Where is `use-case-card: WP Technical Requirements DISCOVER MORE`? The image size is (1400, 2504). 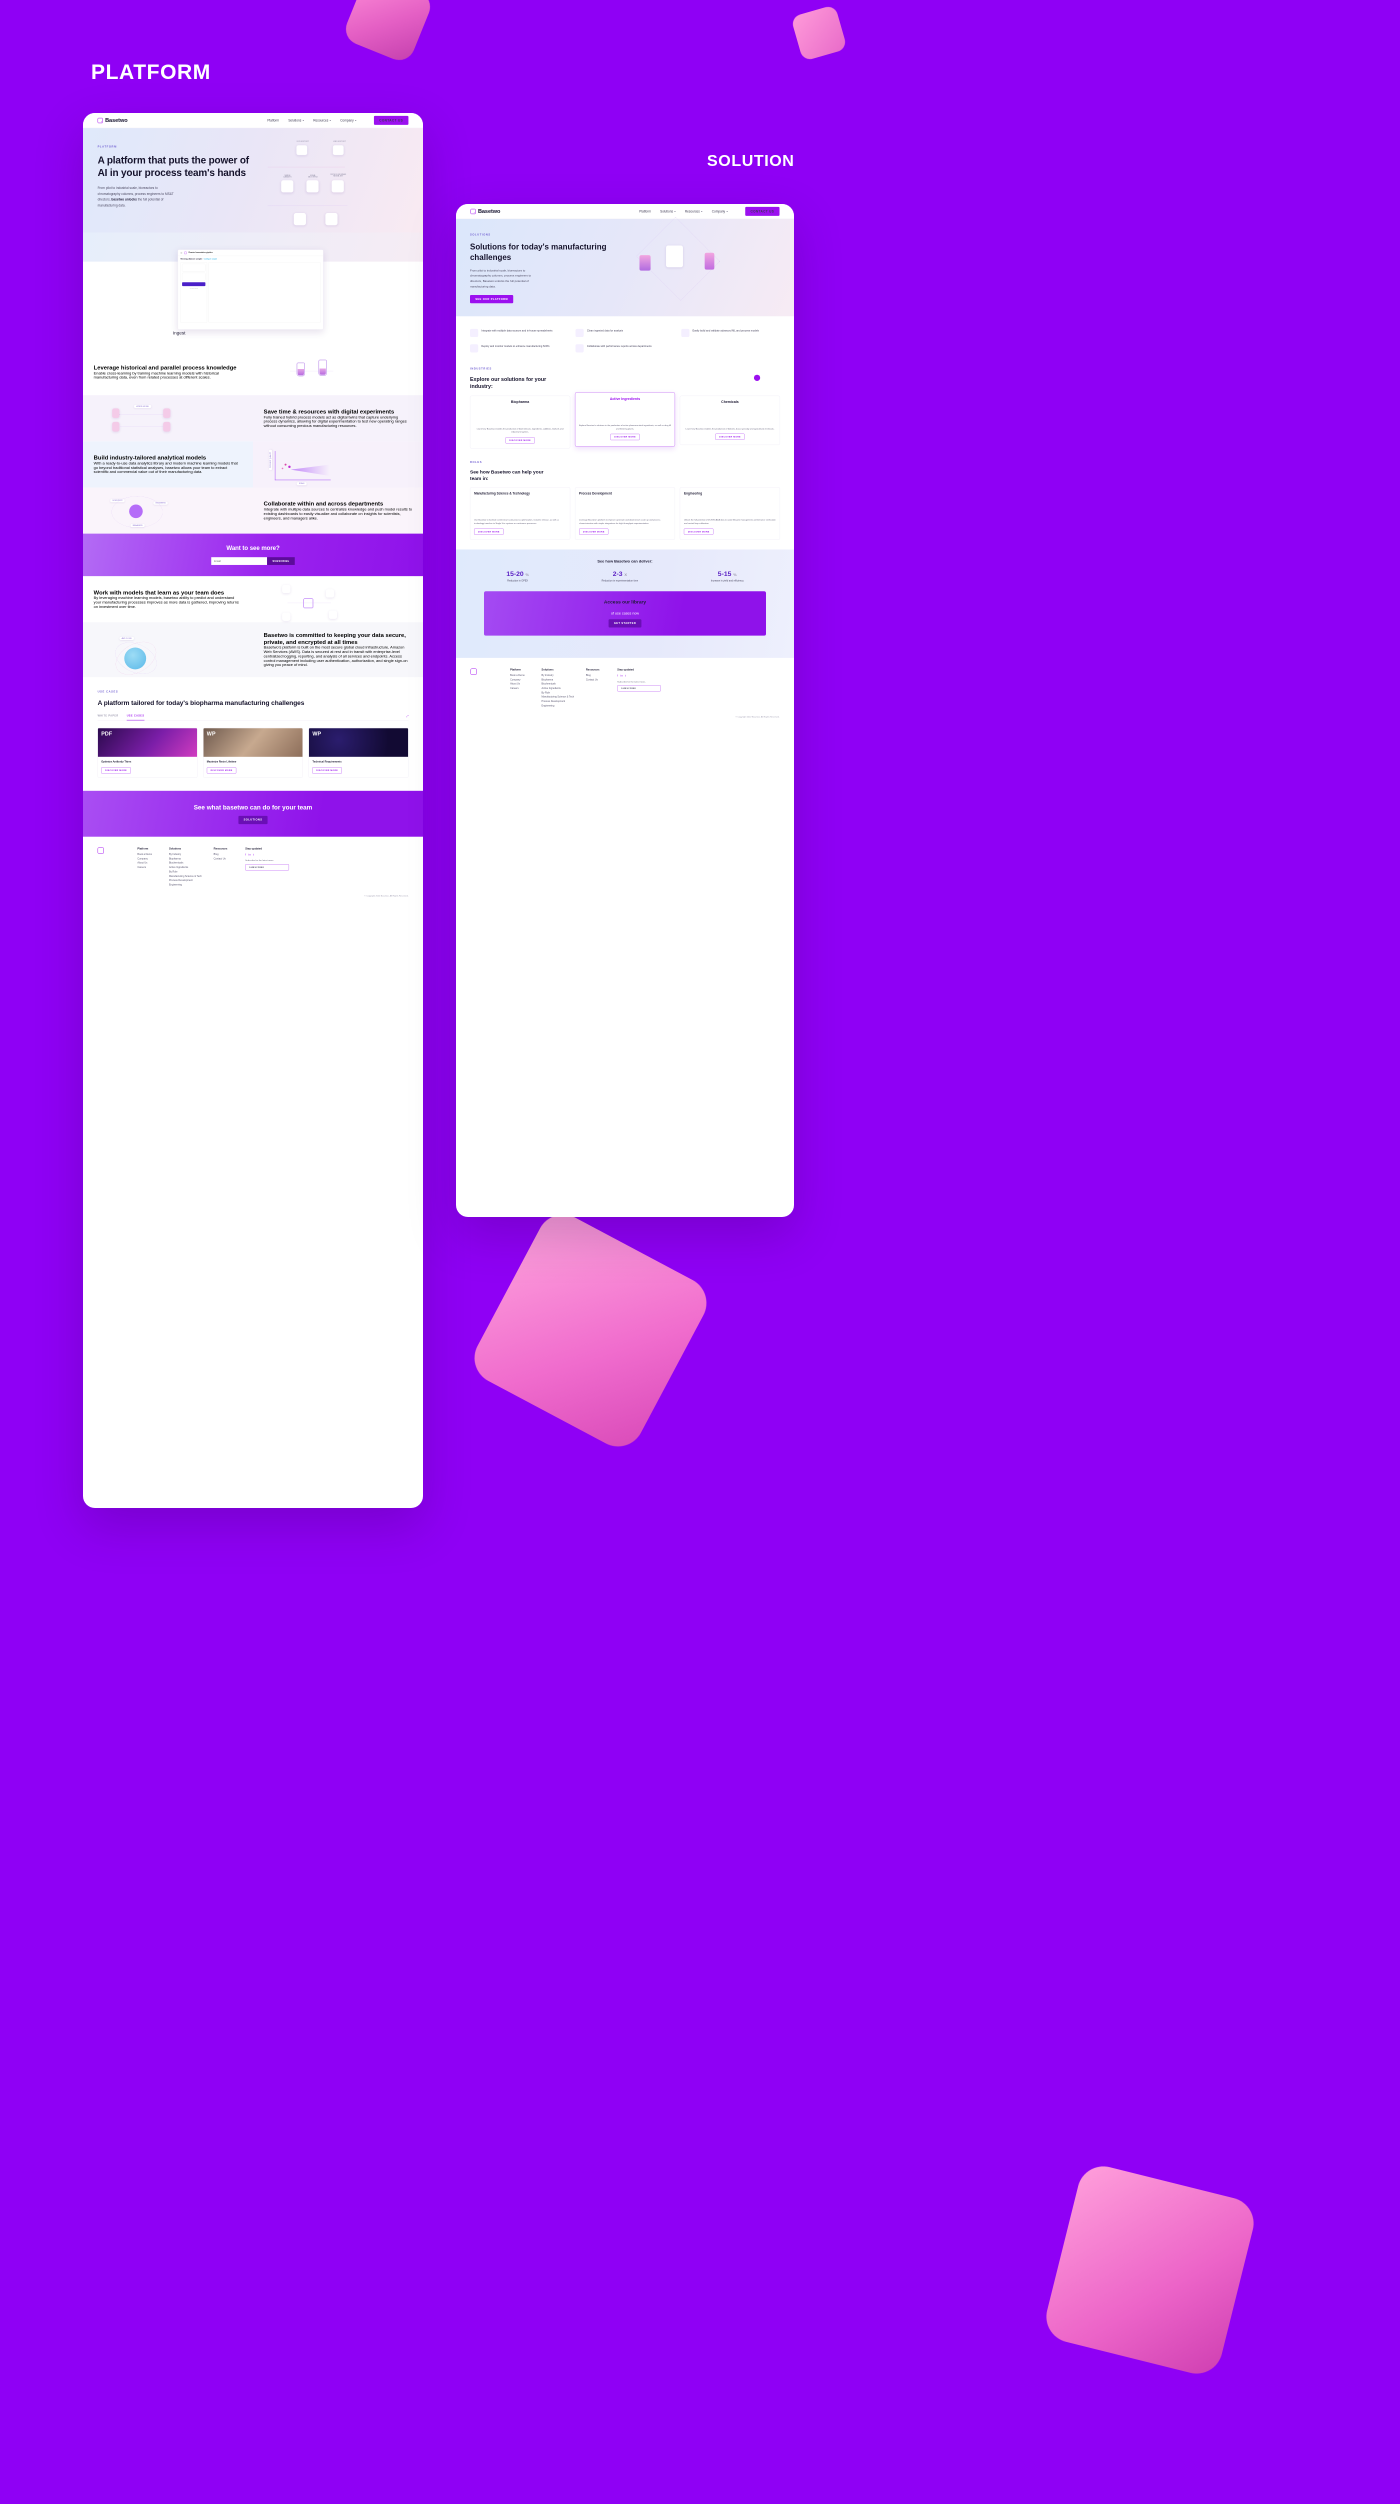 use-case-card: WP Technical Requirements DISCOVER MORE is located at coordinates (358, 752).